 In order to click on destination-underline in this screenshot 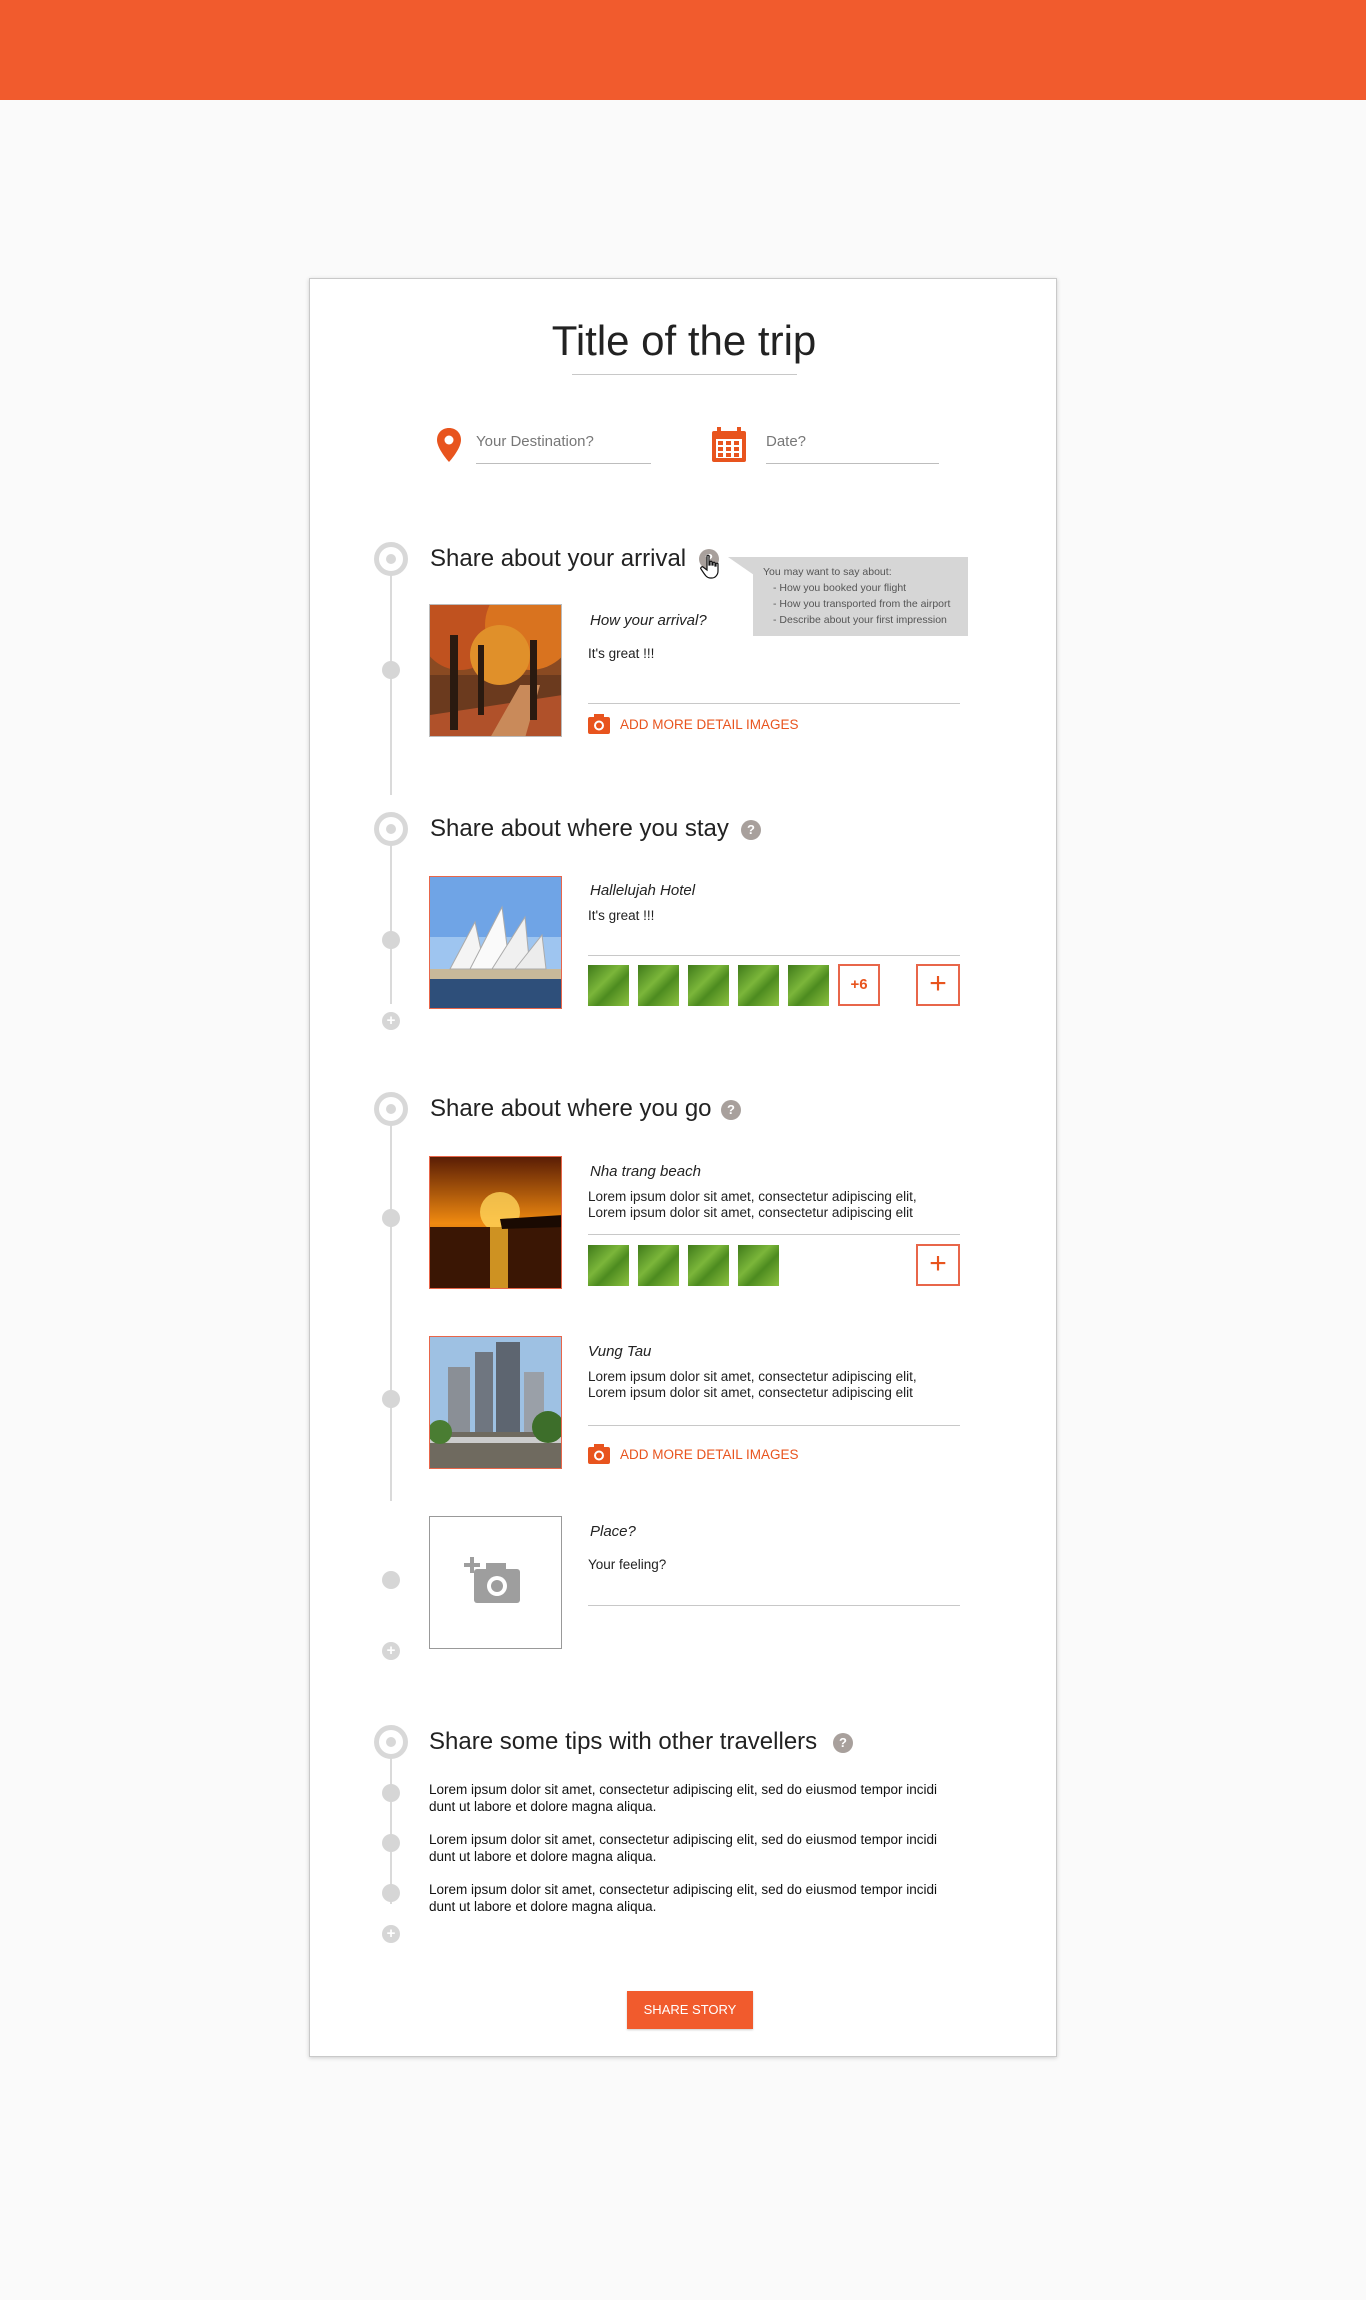, I will do `click(563, 463)`.